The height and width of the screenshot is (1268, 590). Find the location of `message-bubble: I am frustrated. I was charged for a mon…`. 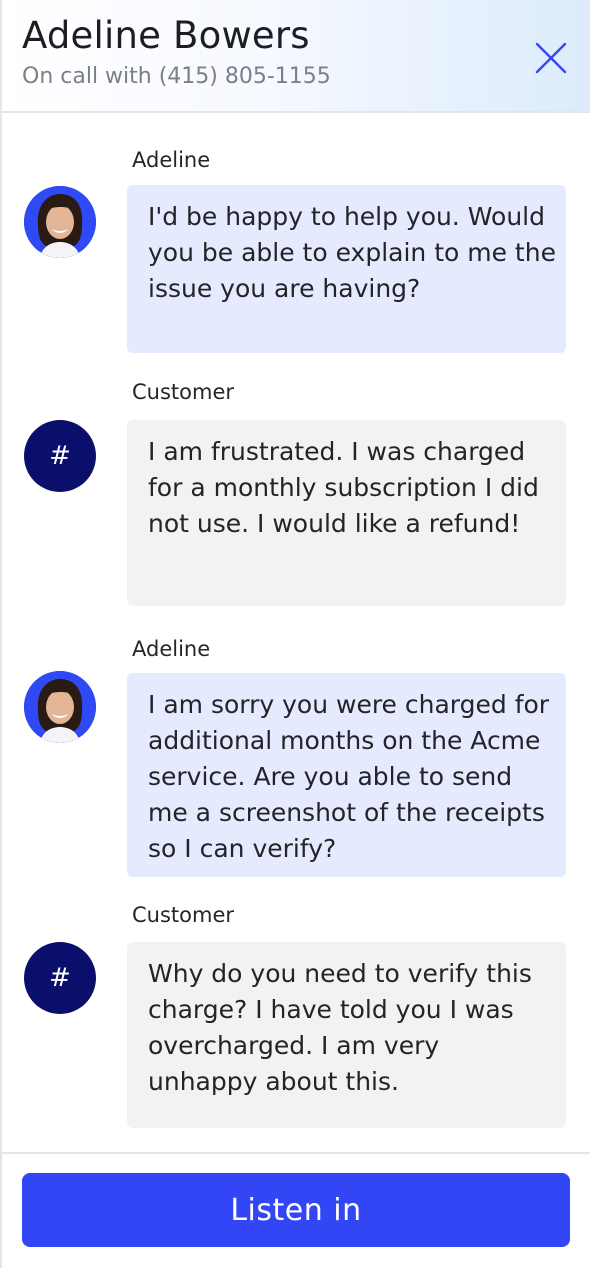

message-bubble: I am frustrated. I was charged for a mon… is located at coordinates (346, 513).